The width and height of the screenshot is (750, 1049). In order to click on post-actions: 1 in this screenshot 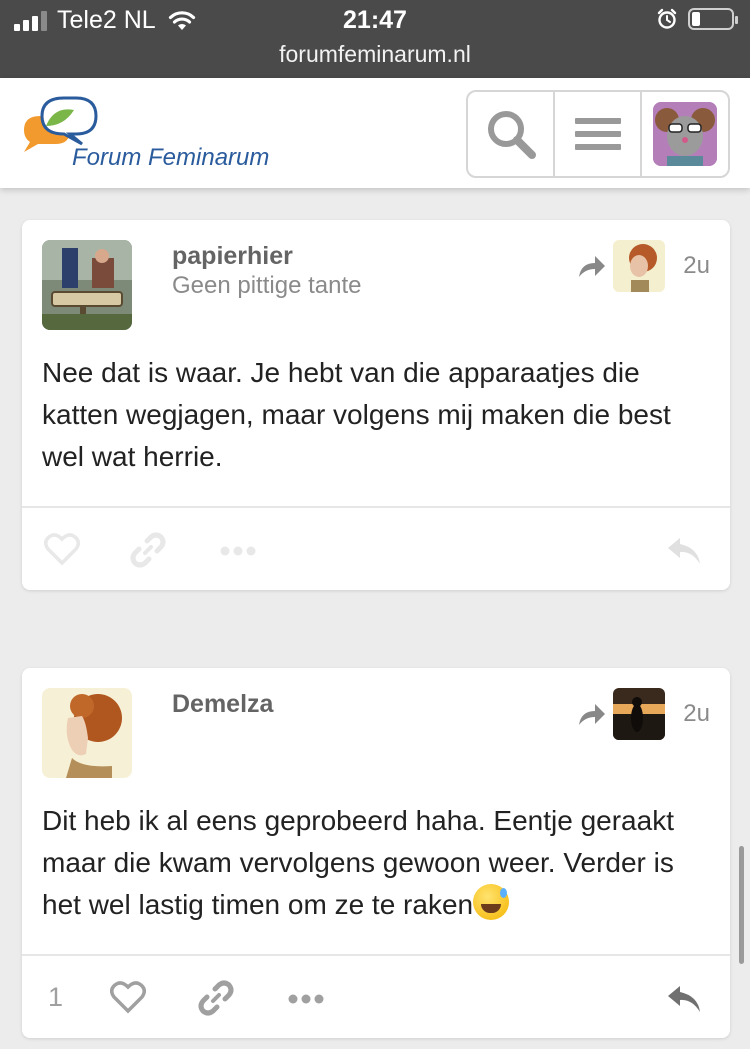, I will do `click(376, 998)`.